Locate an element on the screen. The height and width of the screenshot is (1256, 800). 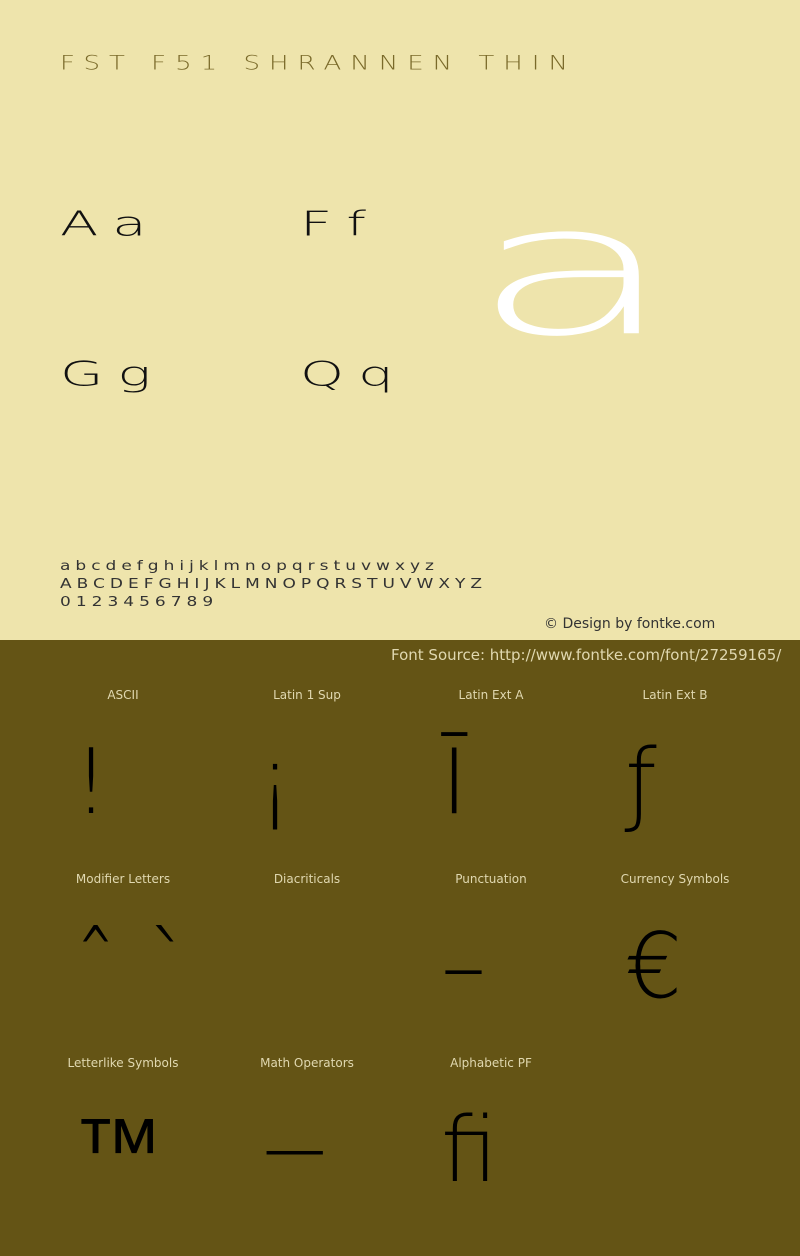
category-label: Letterlike Symbols is located at coordinates (123, 1063).